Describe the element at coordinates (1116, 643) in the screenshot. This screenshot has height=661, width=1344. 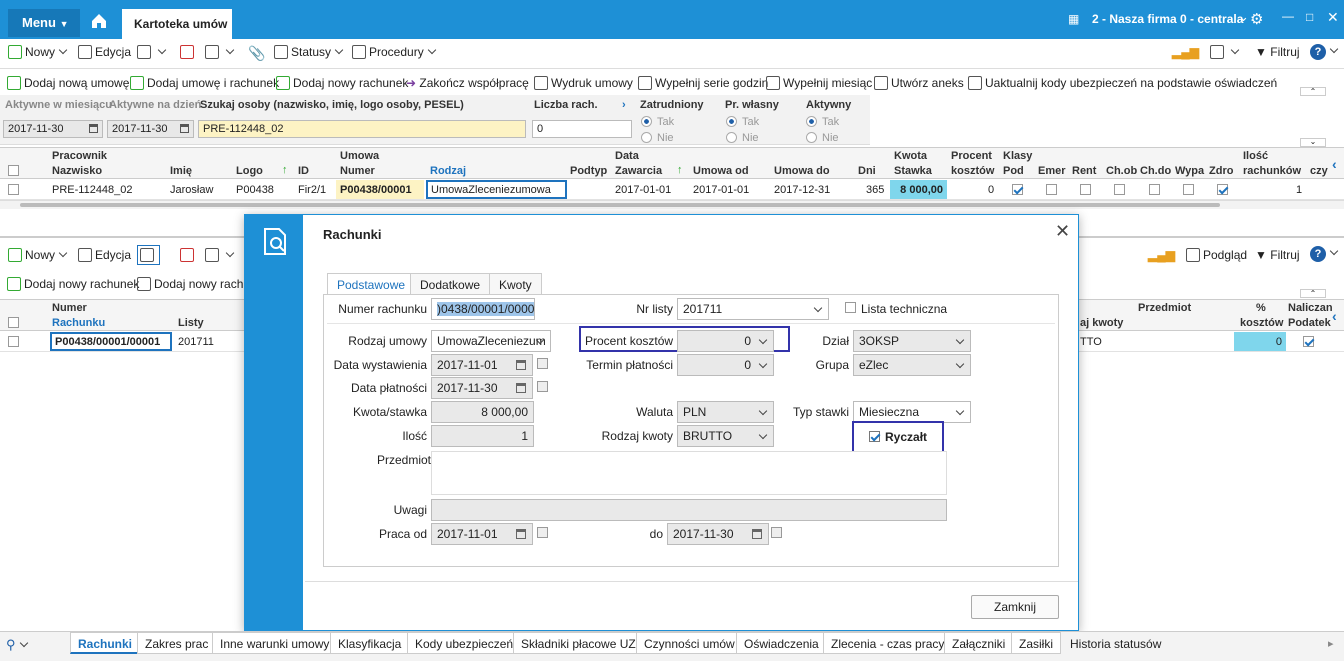
I see `tab-status-history: Historia statusów` at that location.